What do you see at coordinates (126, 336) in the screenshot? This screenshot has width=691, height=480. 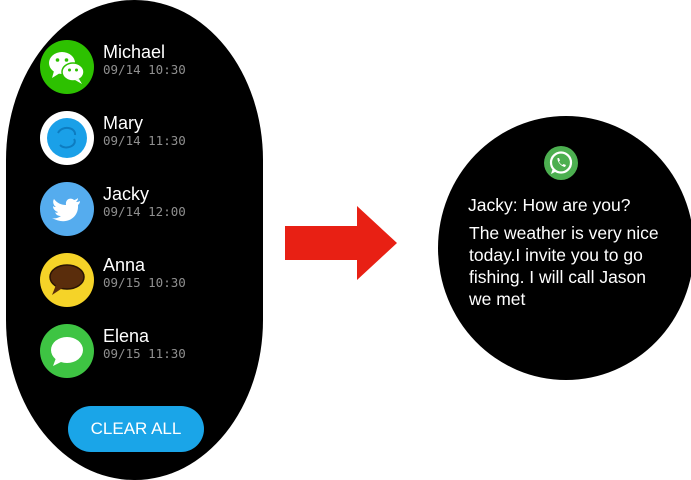 I see `contact-name: Elena` at bounding box center [126, 336].